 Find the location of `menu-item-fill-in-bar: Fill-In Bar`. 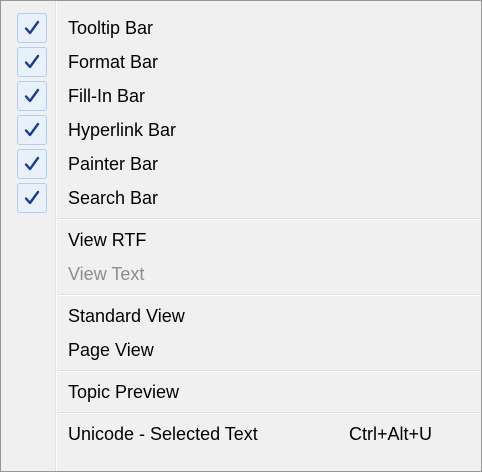

menu-item-fill-in-bar: Fill-In Bar is located at coordinates (241, 96).